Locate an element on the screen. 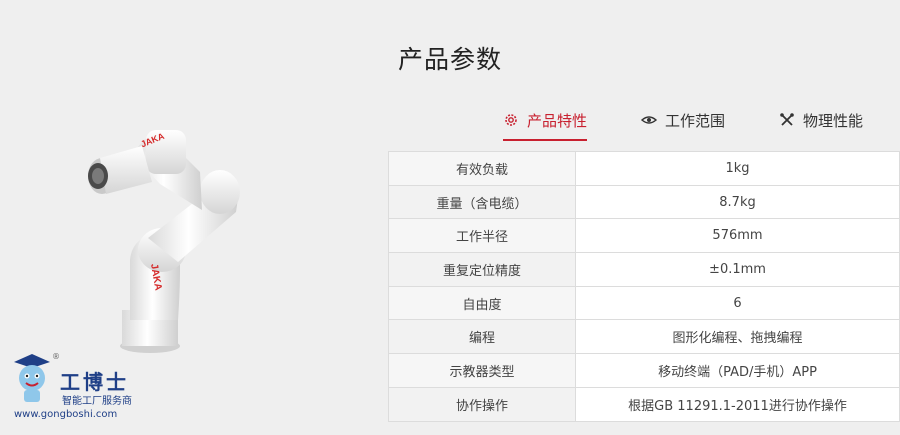 This screenshot has height=435, width=900. table-row: 有效负载 1kg is located at coordinates (644, 168).